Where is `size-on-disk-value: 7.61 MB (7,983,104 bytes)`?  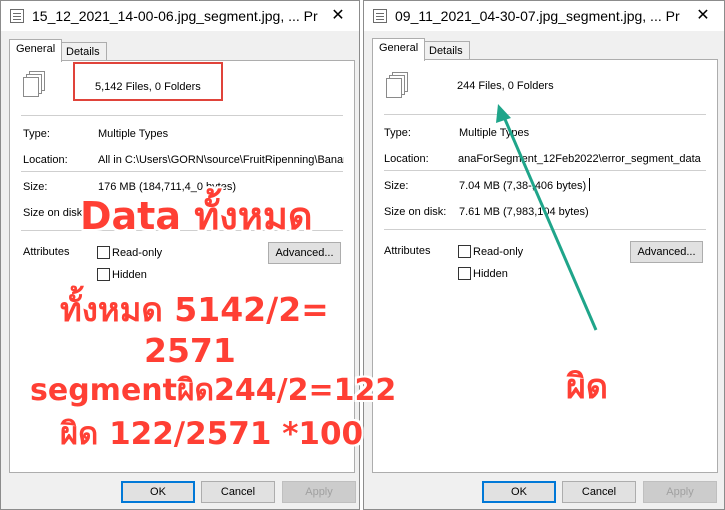 size-on-disk-value: 7.61 MB (7,983,104 bytes) is located at coordinates (524, 212).